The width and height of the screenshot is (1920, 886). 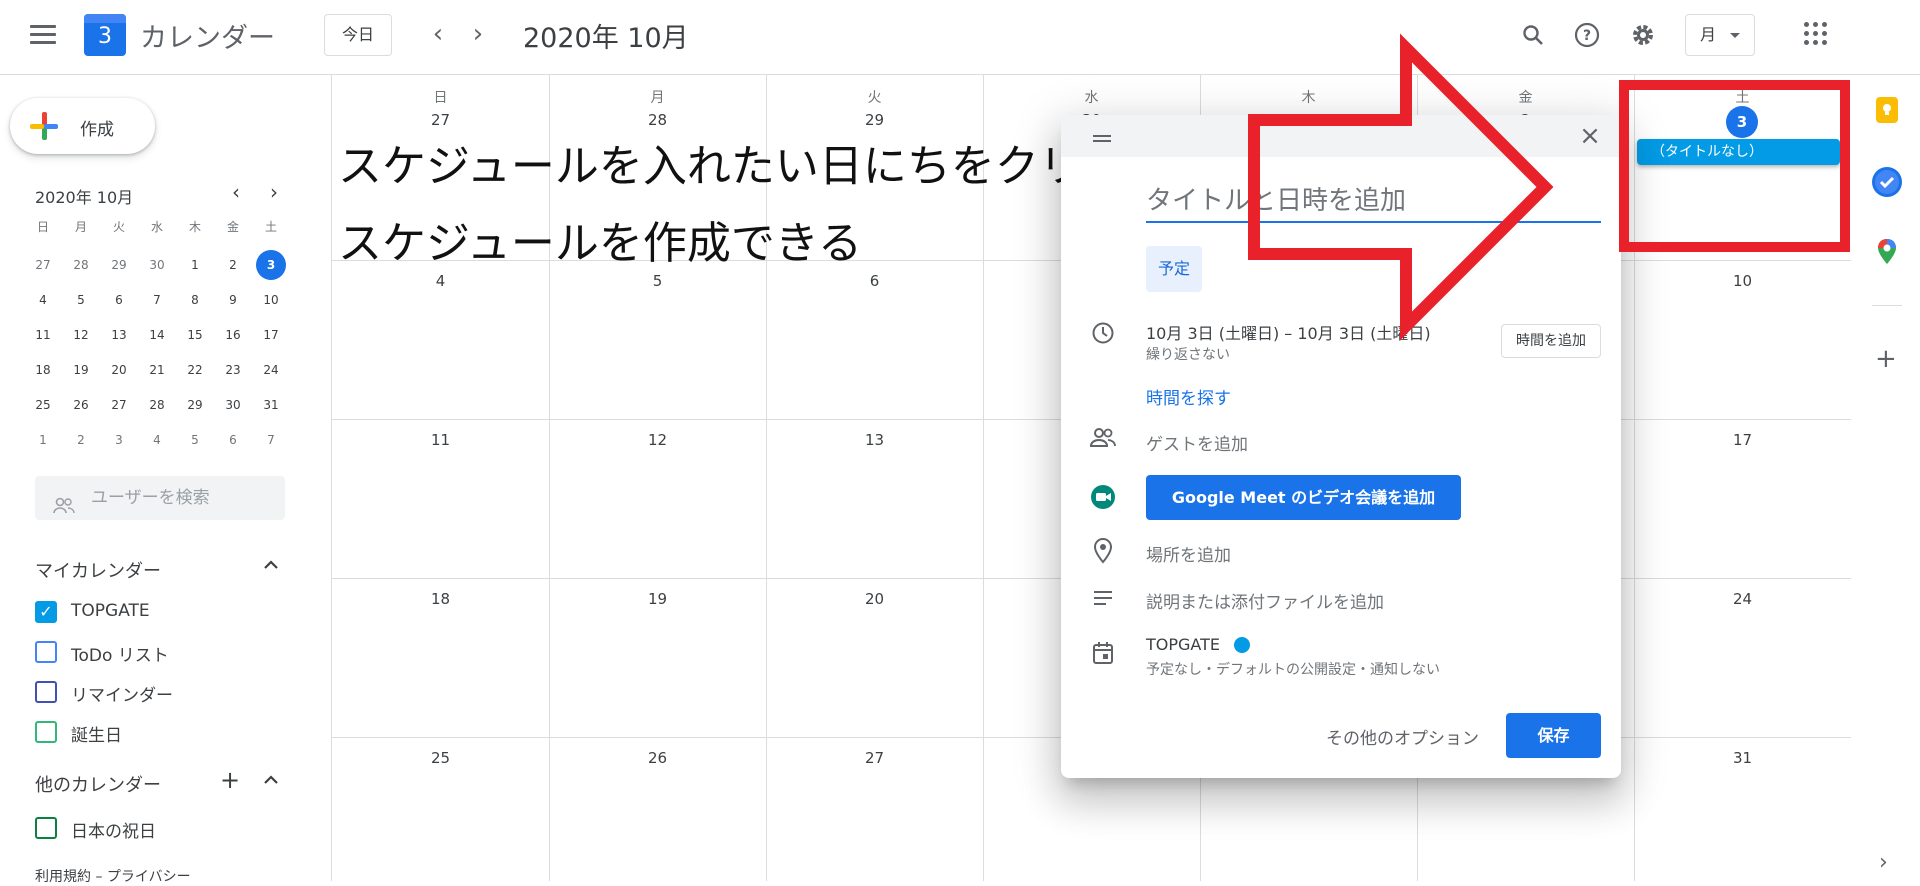 What do you see at coordinates (81, 405) in the screenshot?
I see `mini-day: 26` at bounding box center [81, 405].